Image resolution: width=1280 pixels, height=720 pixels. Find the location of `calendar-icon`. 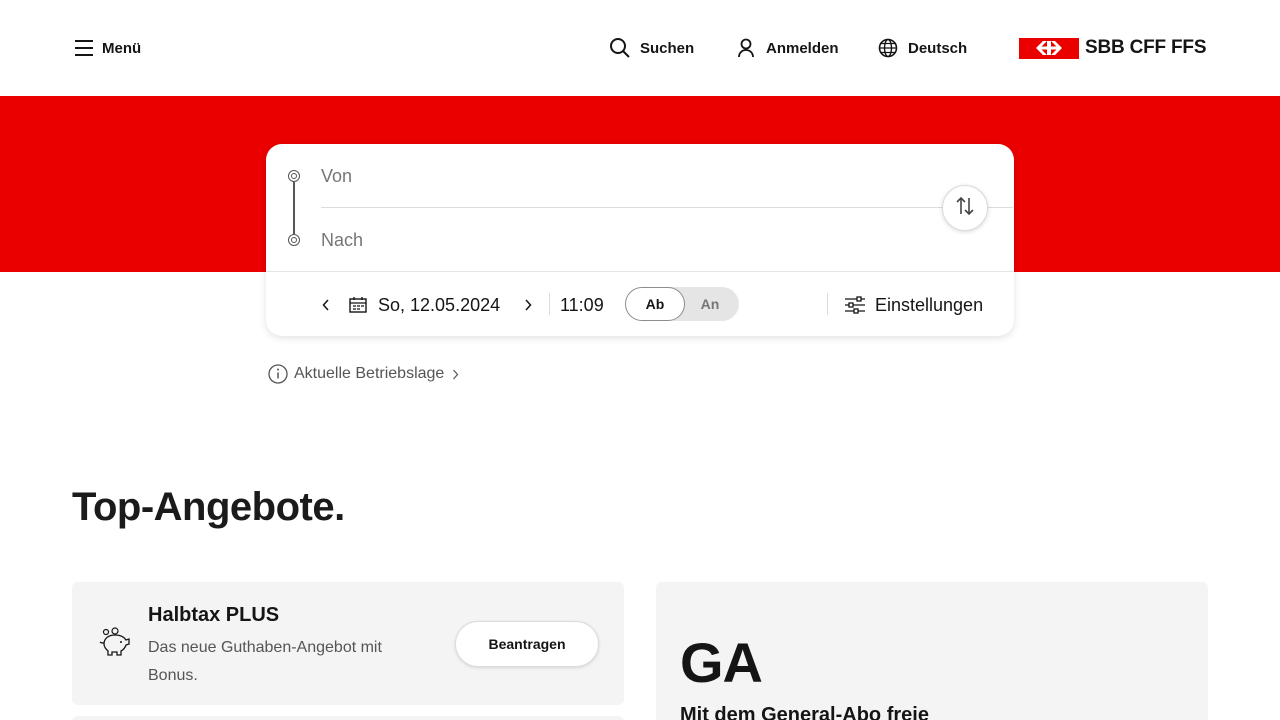

calendar-icon is located at coordinates (358, 305).